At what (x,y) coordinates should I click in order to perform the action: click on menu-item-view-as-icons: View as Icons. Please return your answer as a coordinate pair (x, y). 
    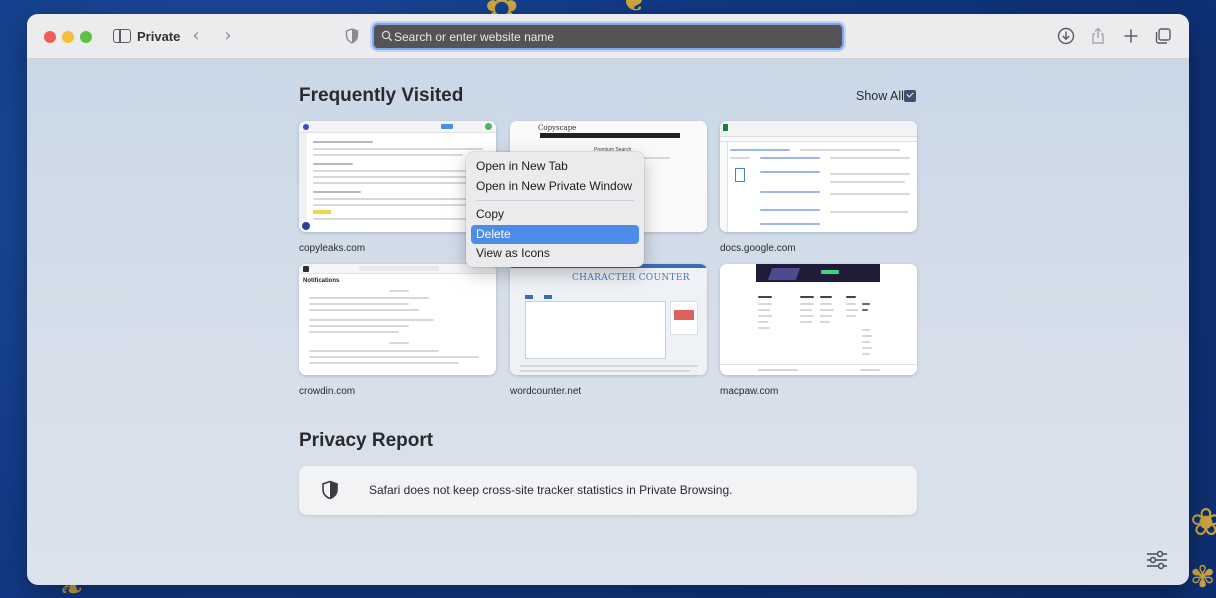
    Looking at the image, I should click on (555, 254).